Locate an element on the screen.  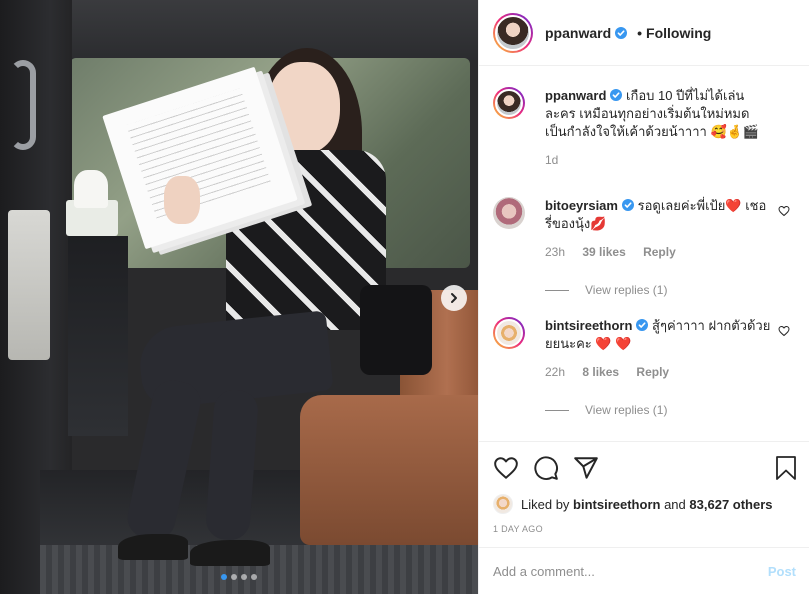
carousel-indicator is located at coordinates (239, 577).